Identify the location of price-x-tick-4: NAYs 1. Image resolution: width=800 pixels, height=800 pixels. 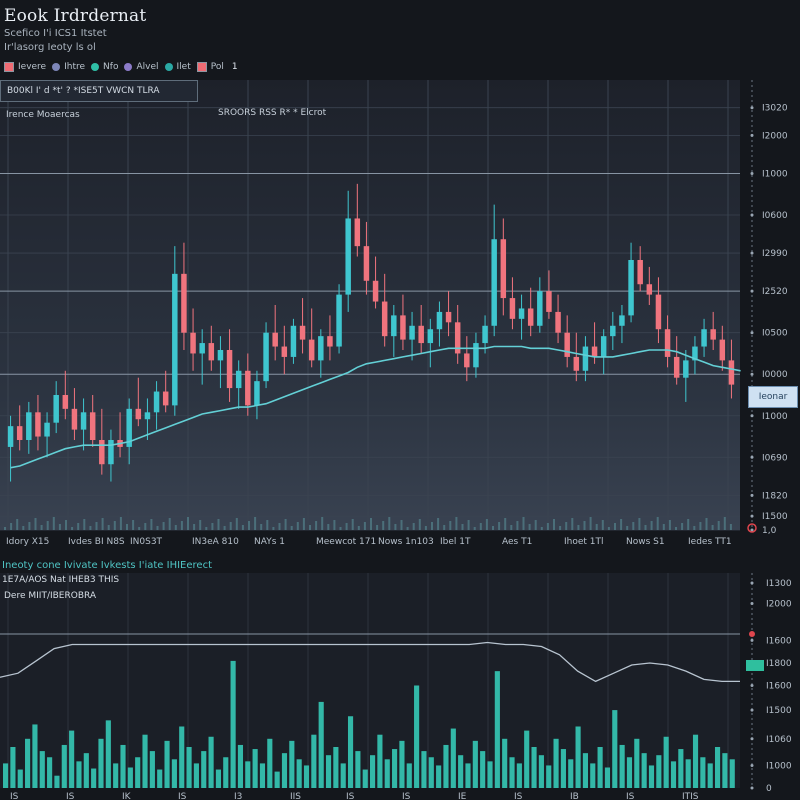
(269, 542).